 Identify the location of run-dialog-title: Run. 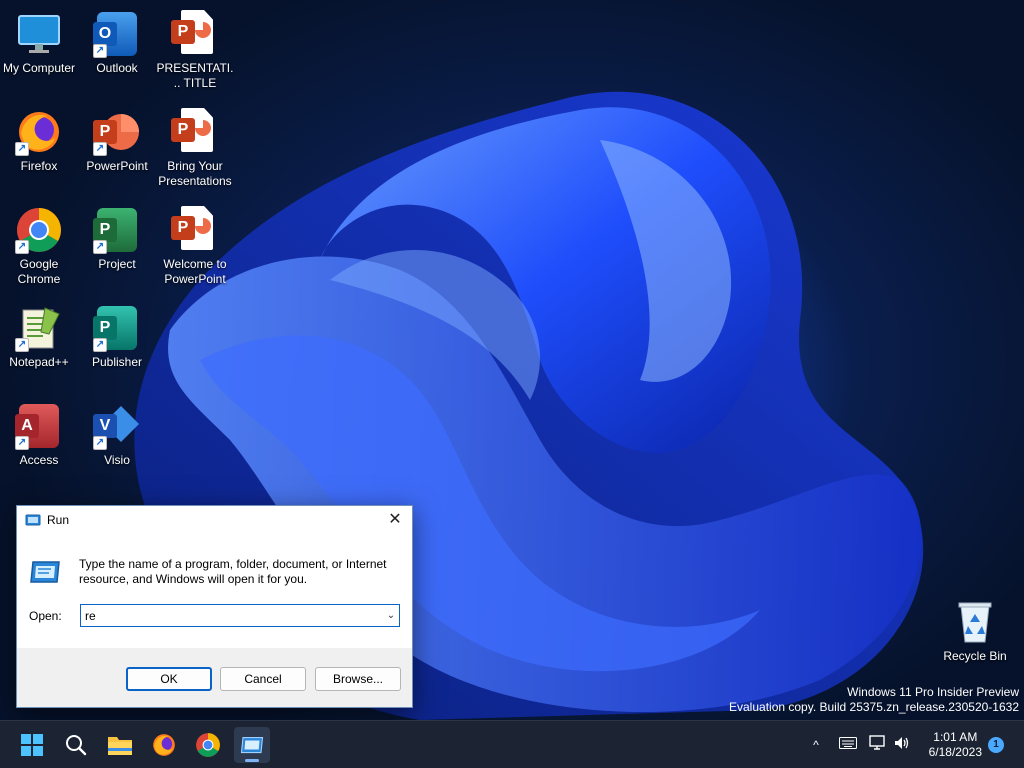
(58, 520).